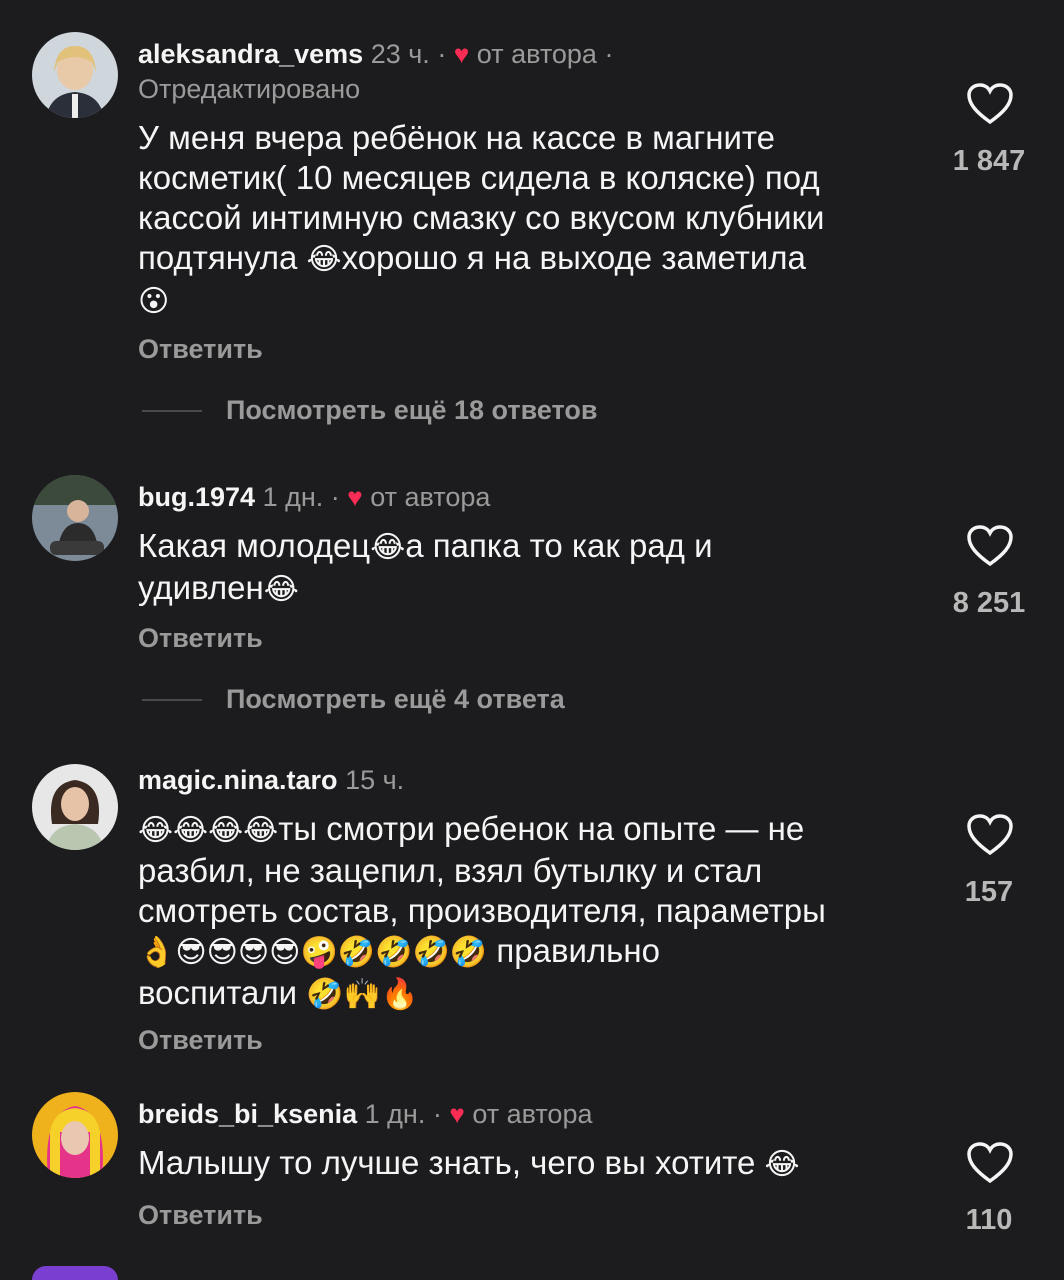  I want to click on view-more-replies-label: Посмотреть ещё 4 ответа, so click(395, 699).